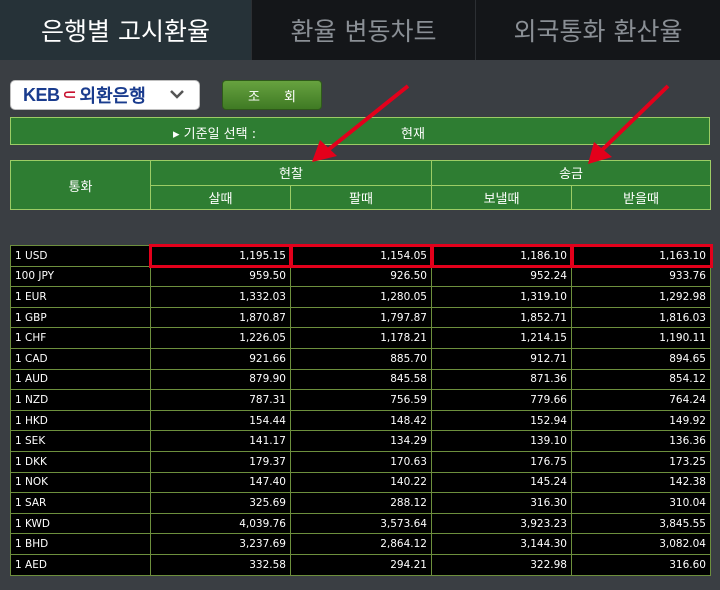 Image resolution: width=720 pixels, height=590 pixels. What do you see at coordinates (629, 124) in the screenshot?
I see `arrow-to-transfer-icon` at bounding box center [629, 124].